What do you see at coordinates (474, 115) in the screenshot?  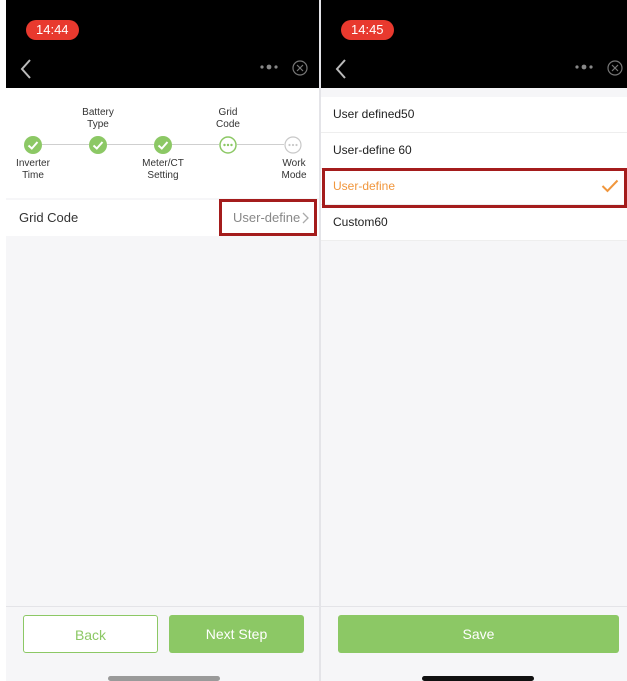 I see `grid-code-option-user-defined50: User defined50` at bounding box center [474, 115].